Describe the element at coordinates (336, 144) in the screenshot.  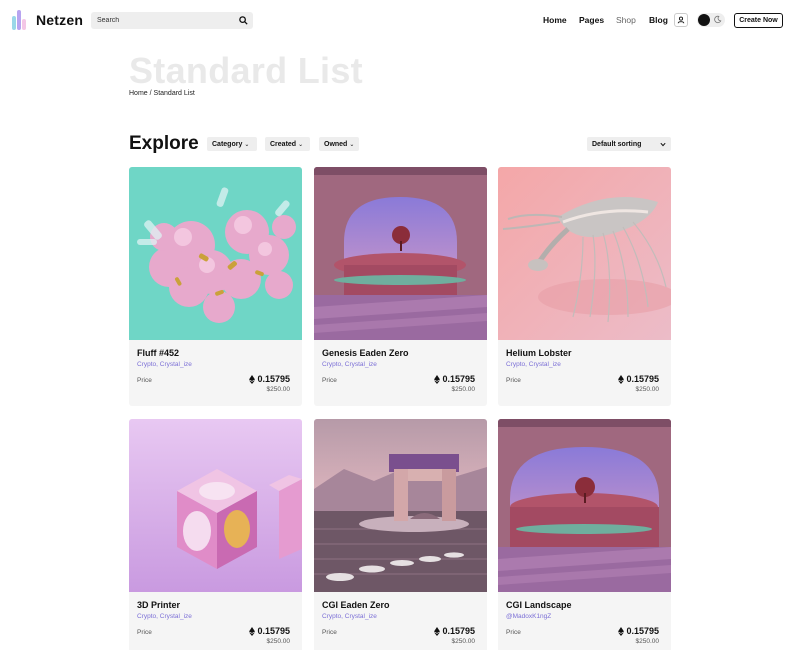
I see `filter-owned-label: Owned` at that location.